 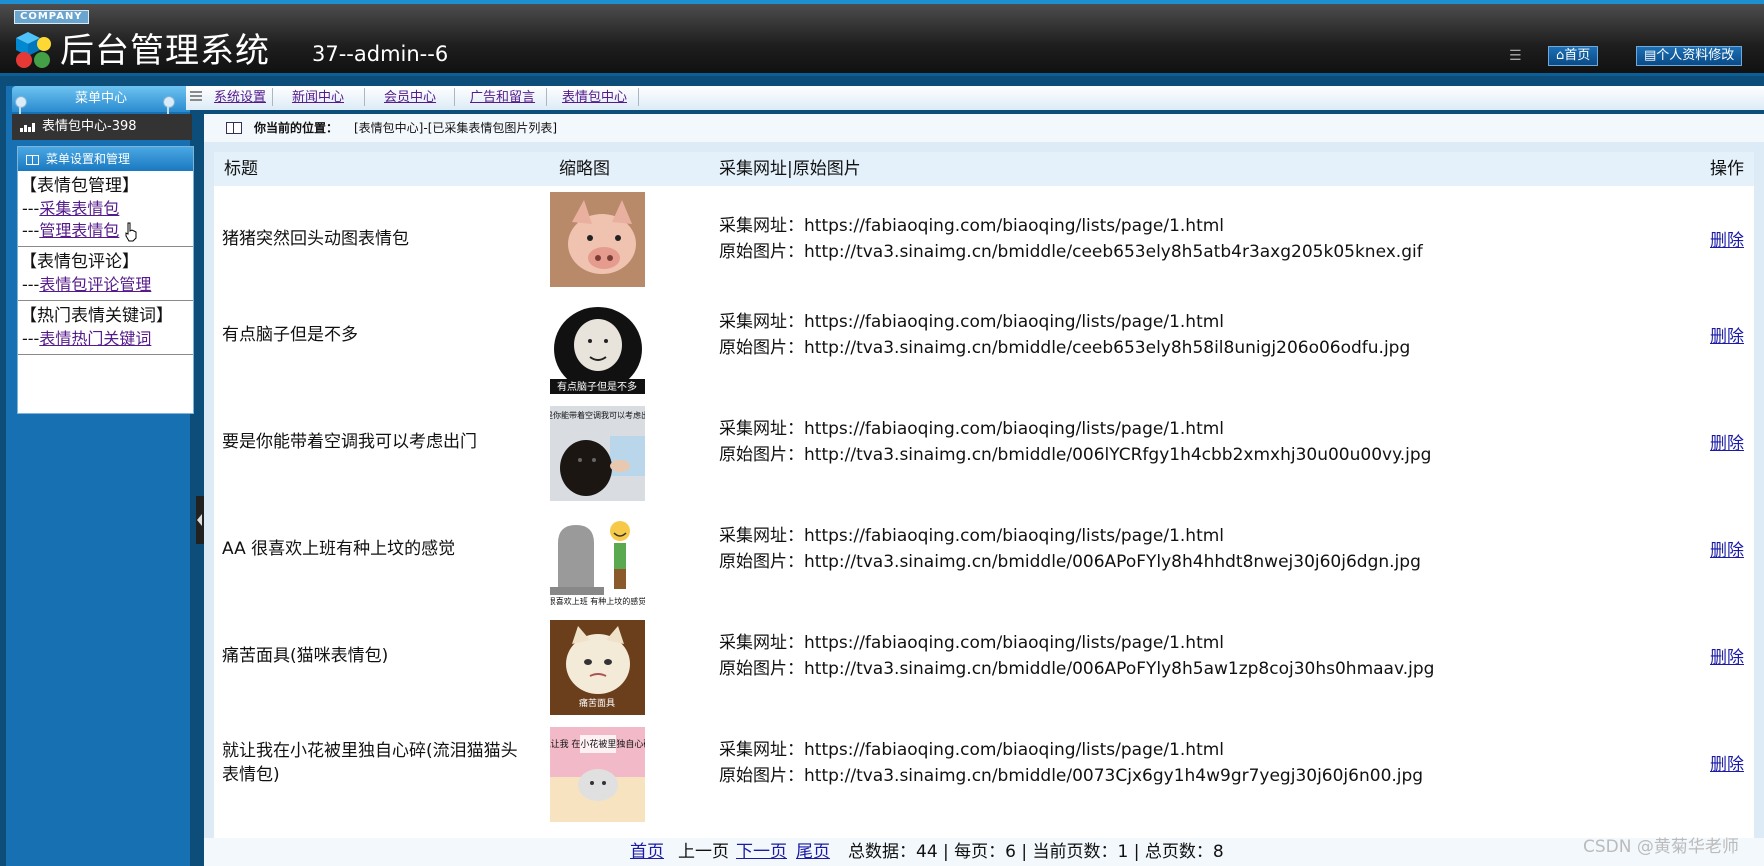 What do you see at coordinates (597, 744) in the screenshot?
I see `thumb-caption: 就让我 在小花被里独自心碎` at bounding box center [597, 744].